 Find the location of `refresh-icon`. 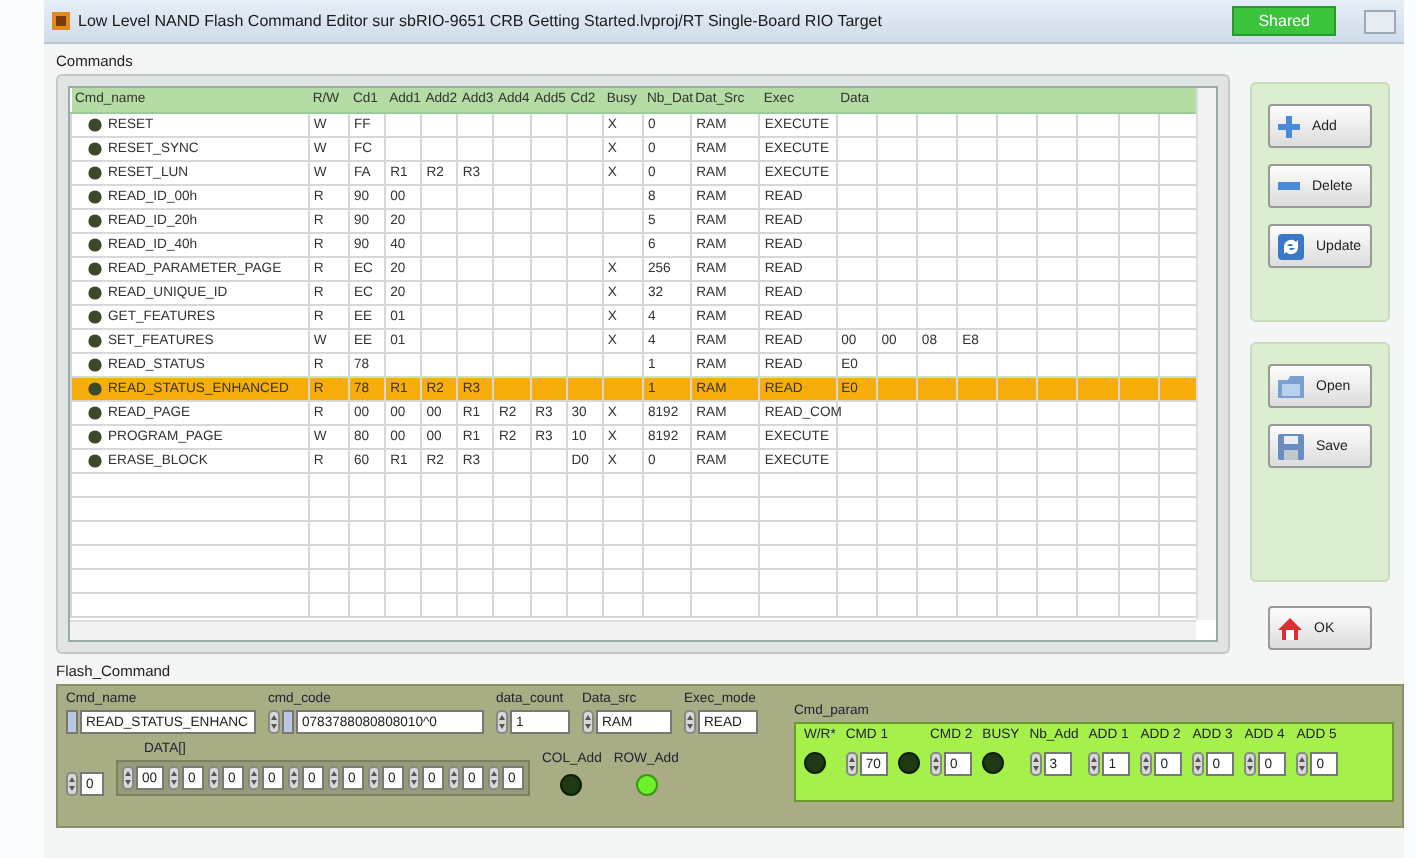

refresh-icon is located at coordinates (1291, 246).